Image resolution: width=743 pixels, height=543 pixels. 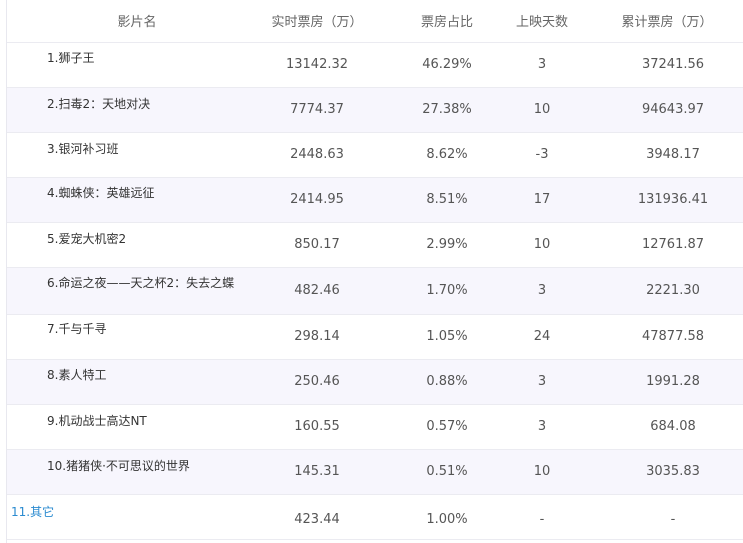 I want to click on film-name: 6.命运之夜——天之杯2：失去之蝶, so click(x=141, y=283).